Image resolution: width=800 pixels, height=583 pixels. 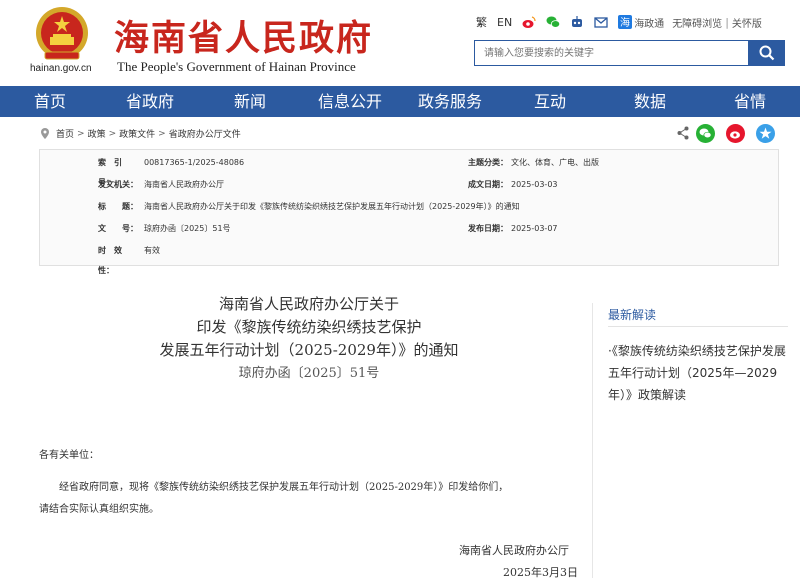 I want to click on haiyitong-logo-icon: 海, so click(x=625, y=22).